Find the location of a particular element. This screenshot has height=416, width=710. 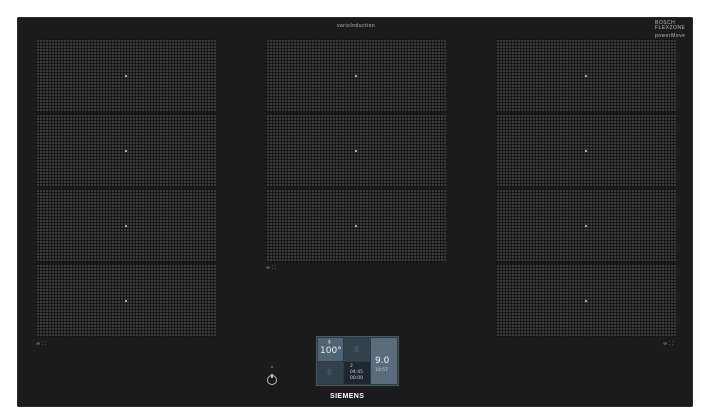

right-zone-mark: ∞ ⸬ is located at coordinates (668, 344).